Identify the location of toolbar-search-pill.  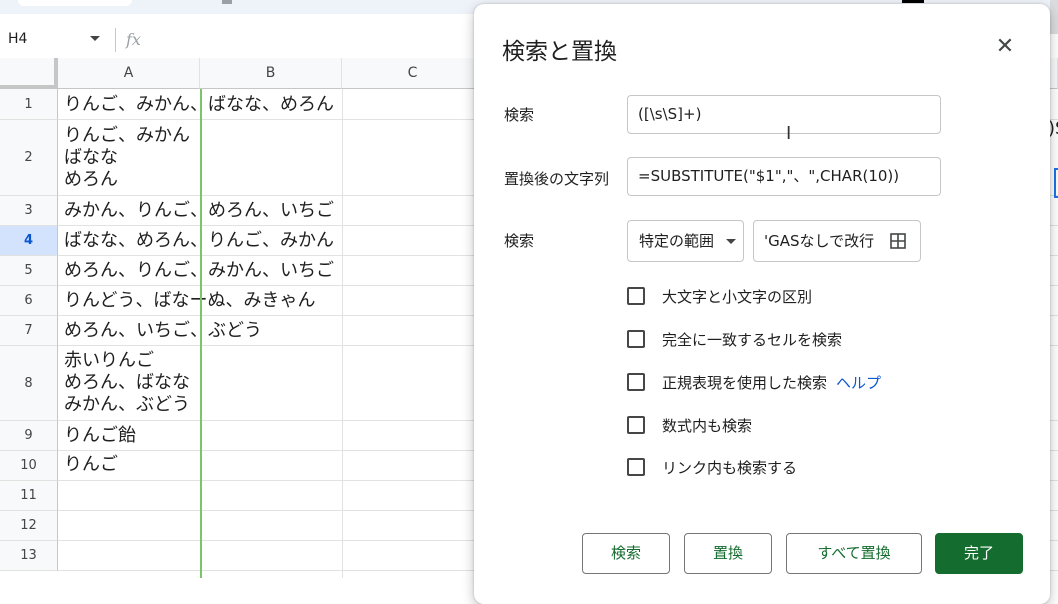
(75, 3).